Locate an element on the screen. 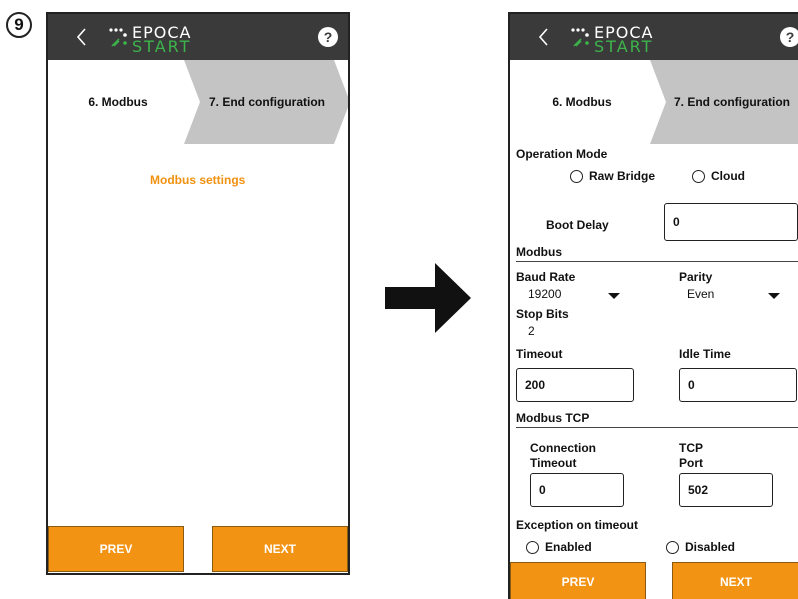 Image resolution: width=798 pixels, height=599 pixels. tcp-port-input: 502 is located at coordinates (726, 490).